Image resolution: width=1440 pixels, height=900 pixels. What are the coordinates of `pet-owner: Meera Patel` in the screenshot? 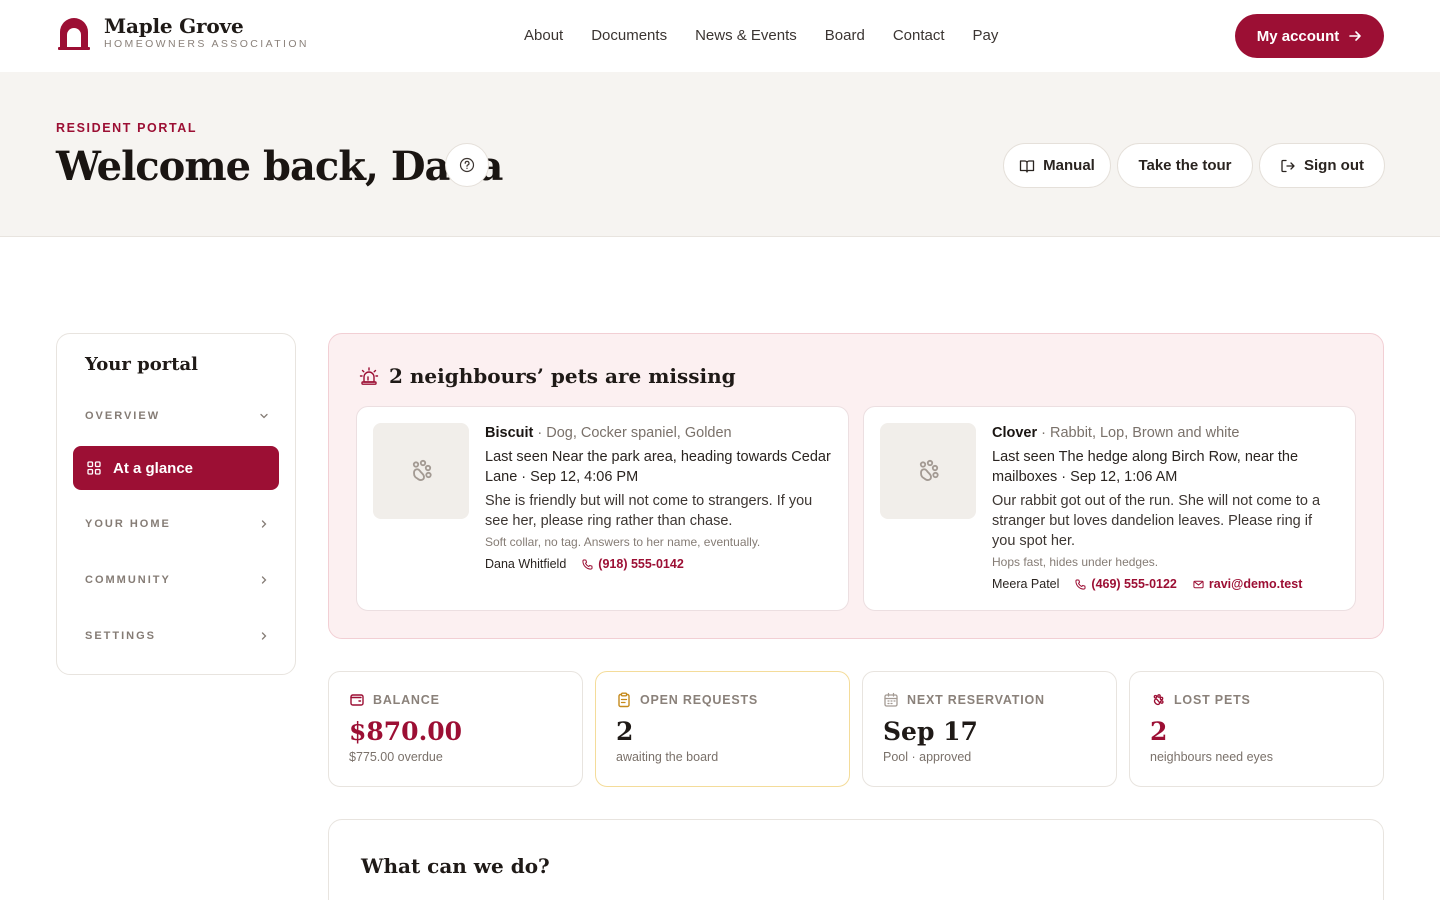 It's located at (1026, 584).